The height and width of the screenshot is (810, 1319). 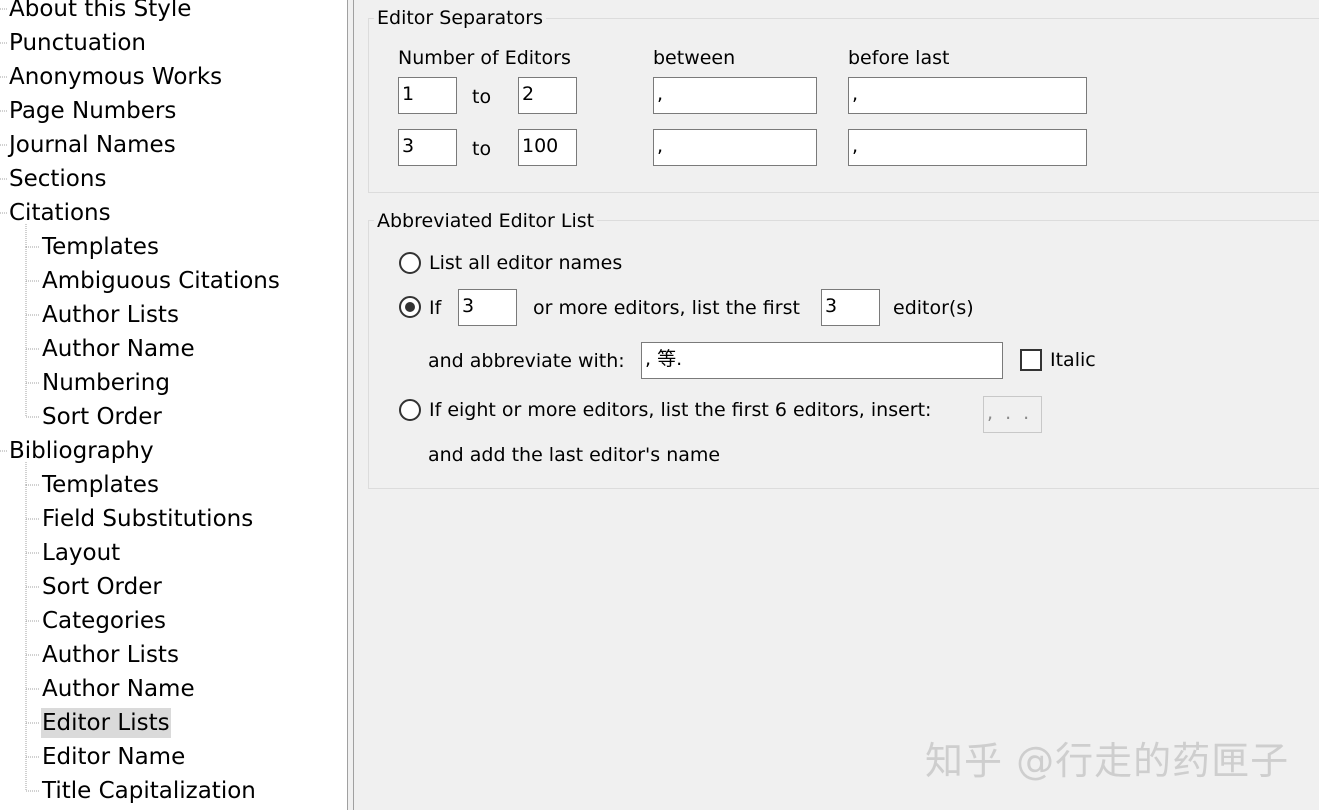 I want to click on tree-item-editor-name: Editor Name, so click(x=113, y=757).